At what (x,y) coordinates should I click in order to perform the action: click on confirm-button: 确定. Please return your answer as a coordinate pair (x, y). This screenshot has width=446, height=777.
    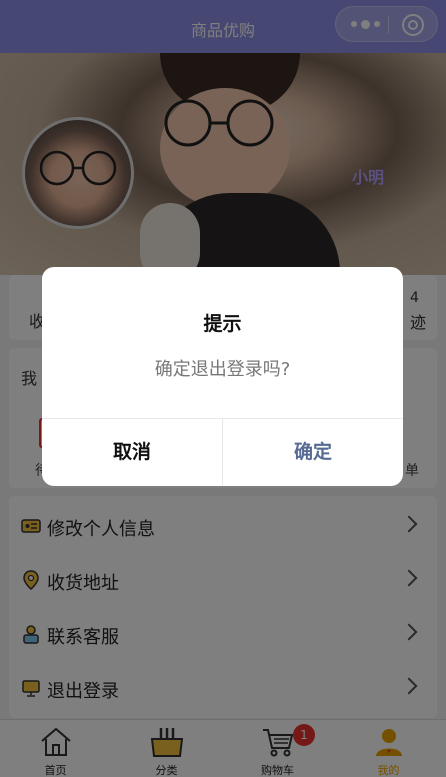
    Looking at the image, I should click on (313, 452).